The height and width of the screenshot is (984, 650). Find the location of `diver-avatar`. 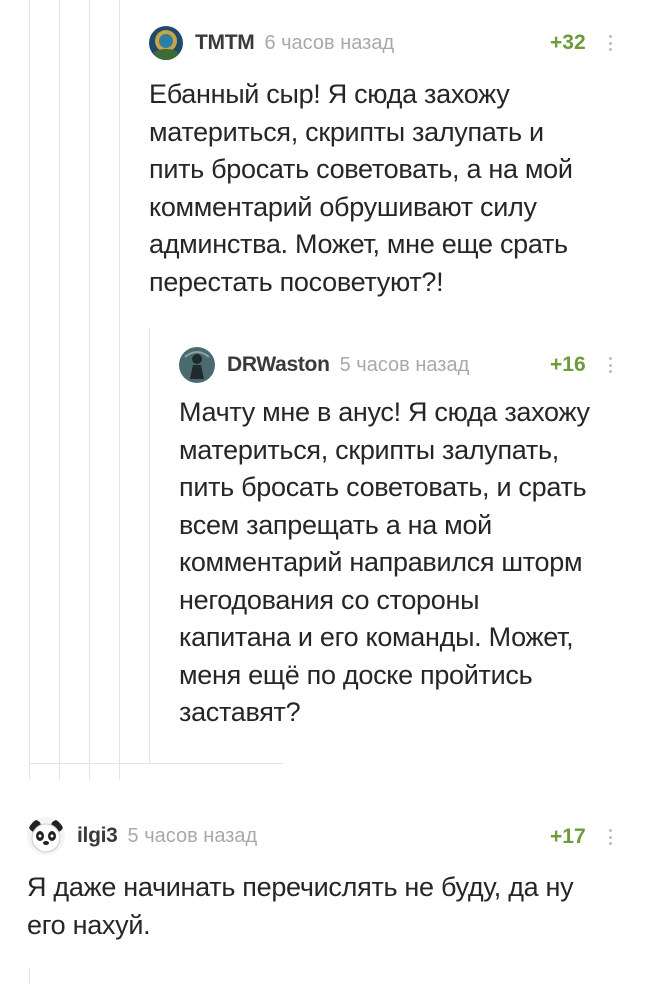

diver-avatar is located at coordinates (166, 43).